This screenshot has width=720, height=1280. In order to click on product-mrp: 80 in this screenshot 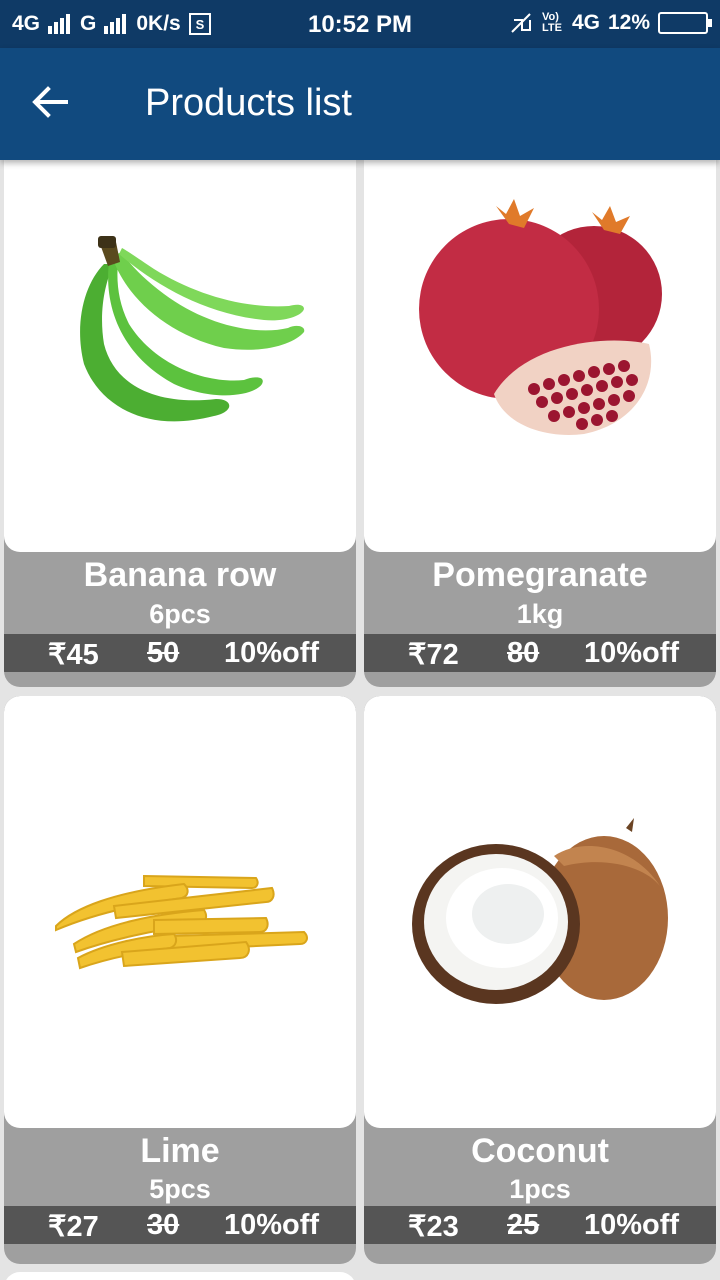, I will do `click(523, 653)`.